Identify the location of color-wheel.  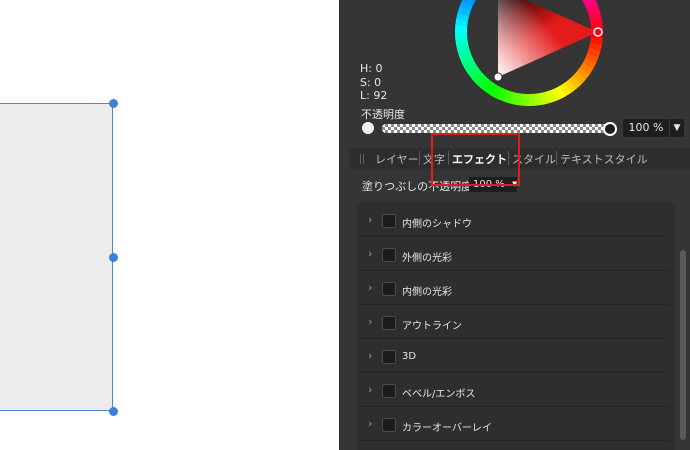
(530, 57).